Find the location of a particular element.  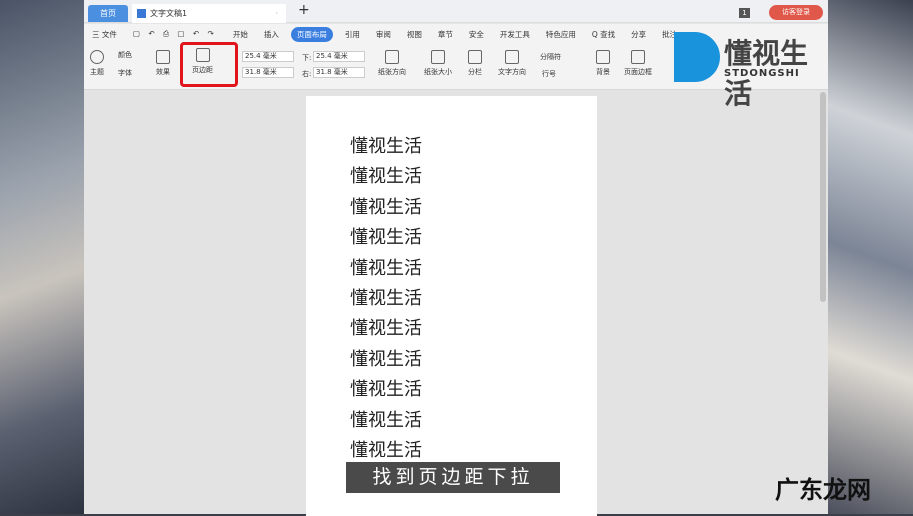

menu-page-layout: 页面布局 is located at coordinates (311, 34).